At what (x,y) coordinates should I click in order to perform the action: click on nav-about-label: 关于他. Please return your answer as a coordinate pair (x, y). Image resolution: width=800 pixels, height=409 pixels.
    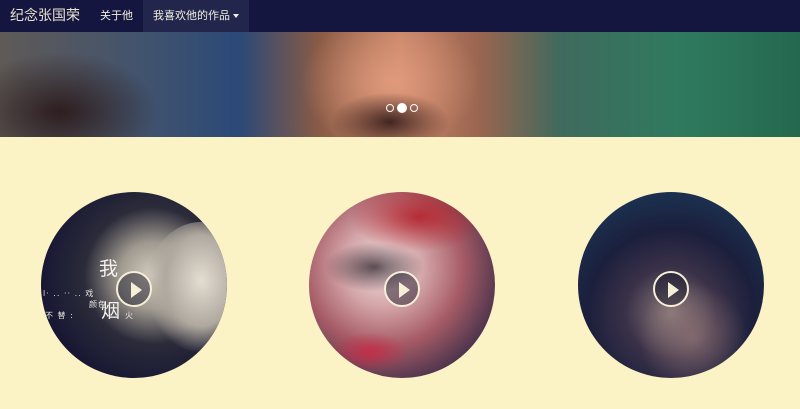
    Looking at the image, I should click on (116, 15).